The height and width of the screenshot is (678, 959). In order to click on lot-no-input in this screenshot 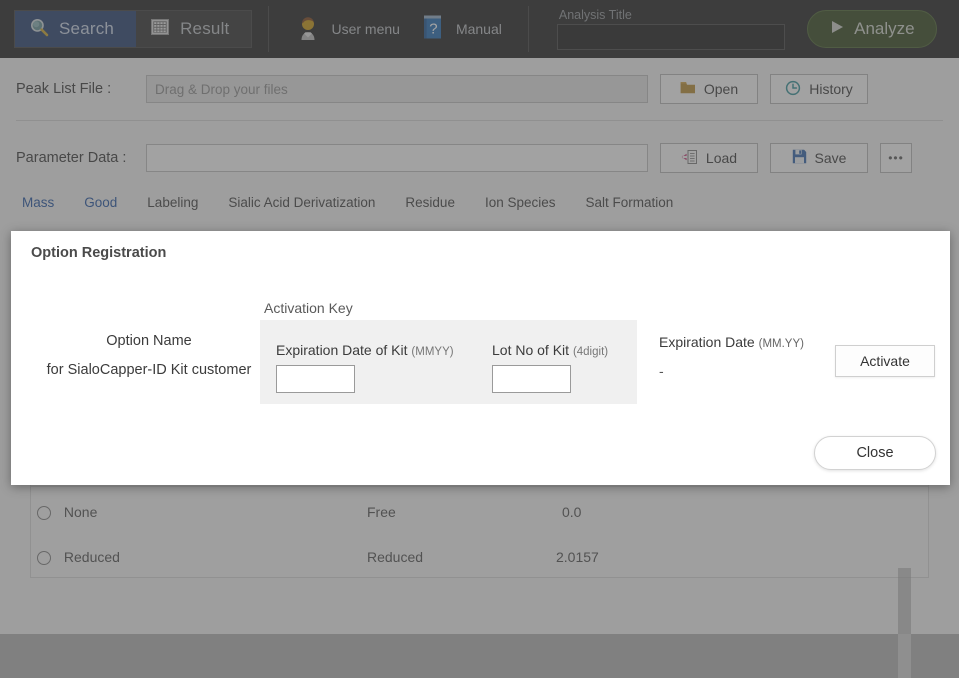, I will do `click(531, 379)`.